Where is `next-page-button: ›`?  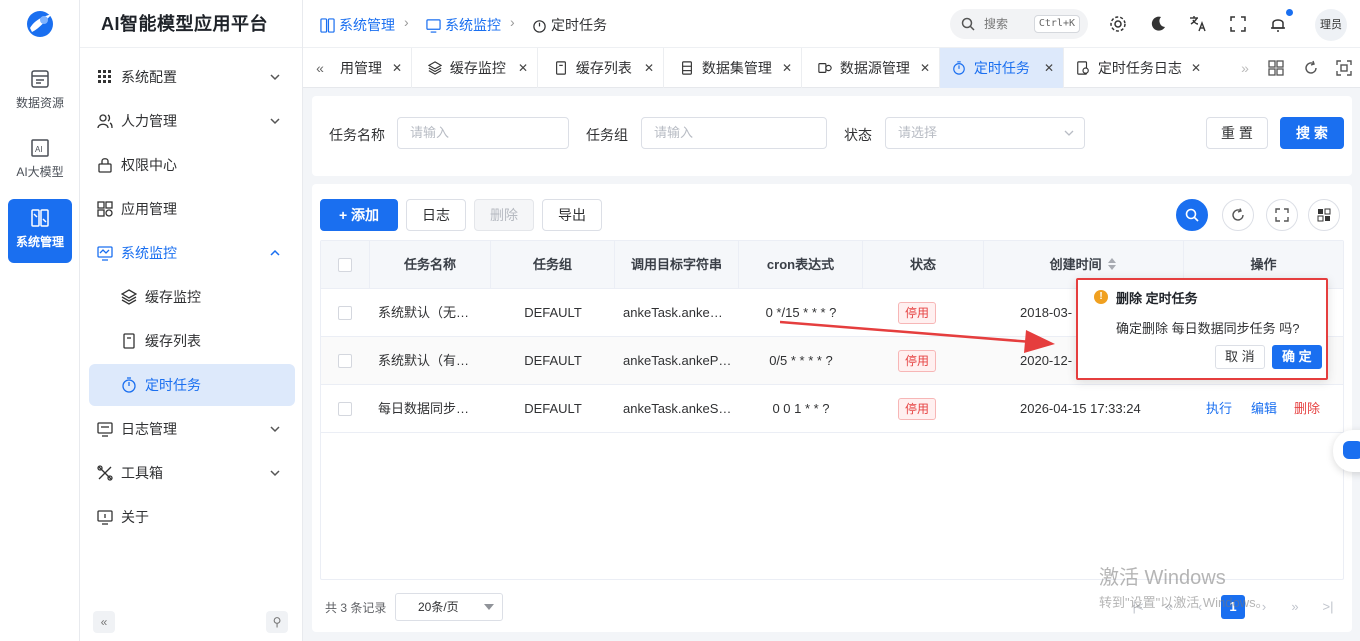
next-page-button: › is located at coordinates (1264, 607).